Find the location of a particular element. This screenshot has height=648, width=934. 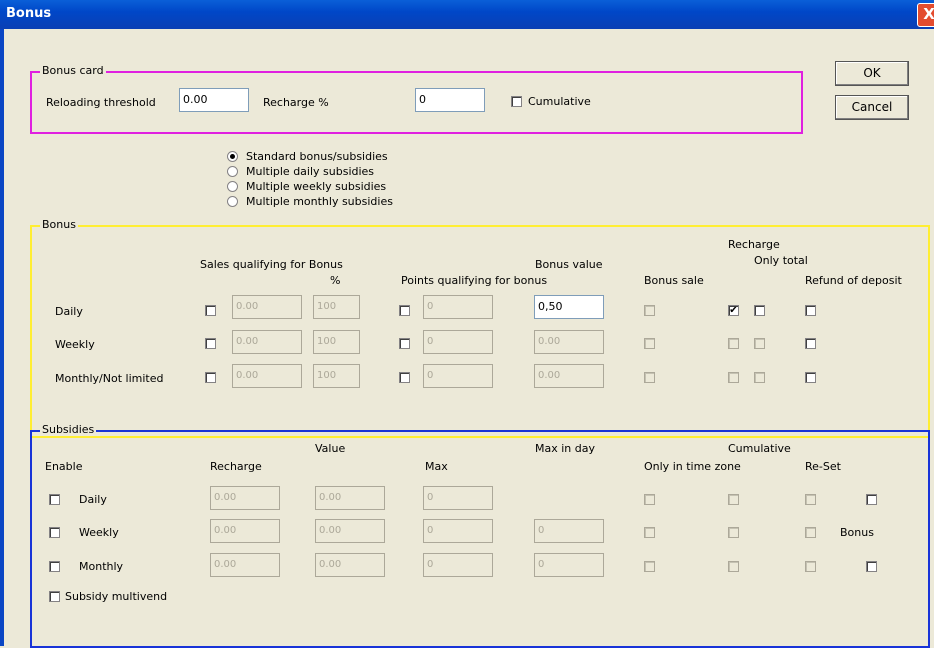

enable-header: Enable is located at coordinates (64, 466).